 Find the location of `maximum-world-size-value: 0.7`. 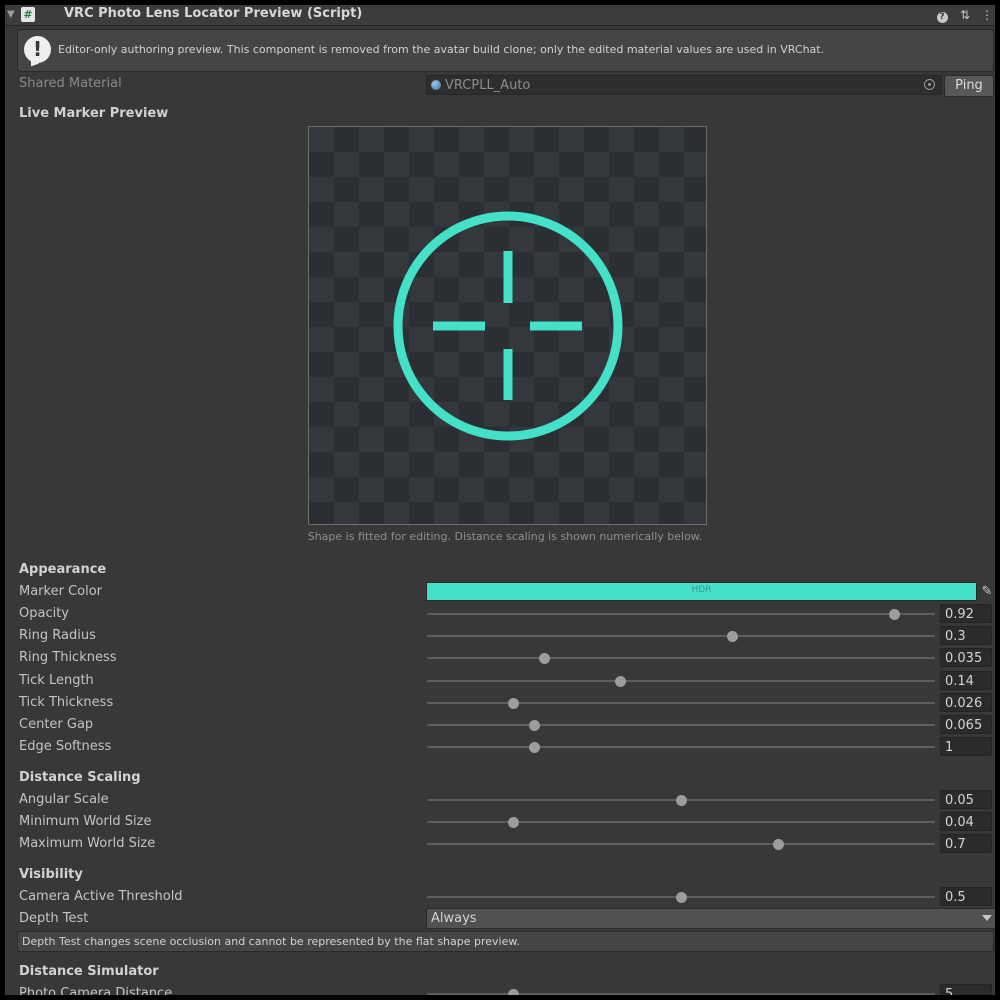

maximum-world-size-value: 0.7 is located at coordinates (966, 843).